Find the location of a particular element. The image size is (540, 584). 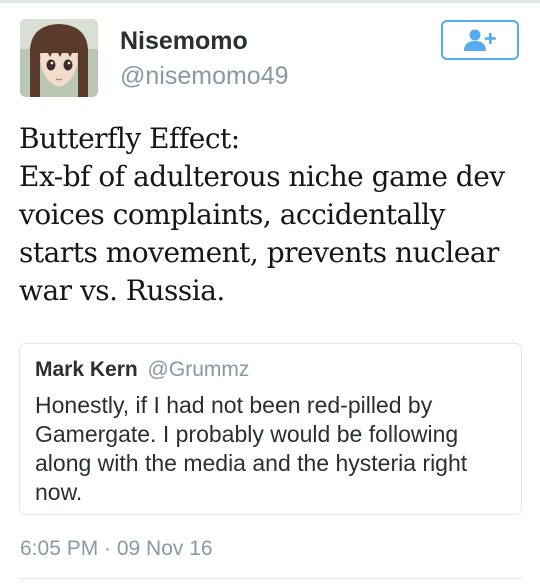

tweet-timestamp: 6:05 PM · 09 Nov 16 is located at coordinates (116, 549).